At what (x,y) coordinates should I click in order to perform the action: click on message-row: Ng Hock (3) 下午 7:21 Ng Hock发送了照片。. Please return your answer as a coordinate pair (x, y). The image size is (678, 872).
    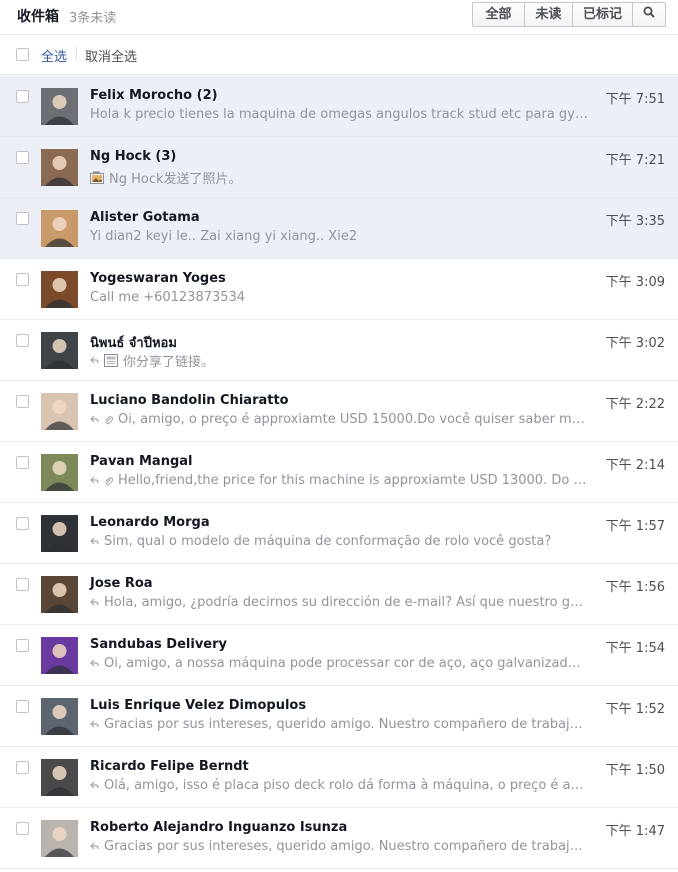
    Looking at the image, I should click on (339, 167).